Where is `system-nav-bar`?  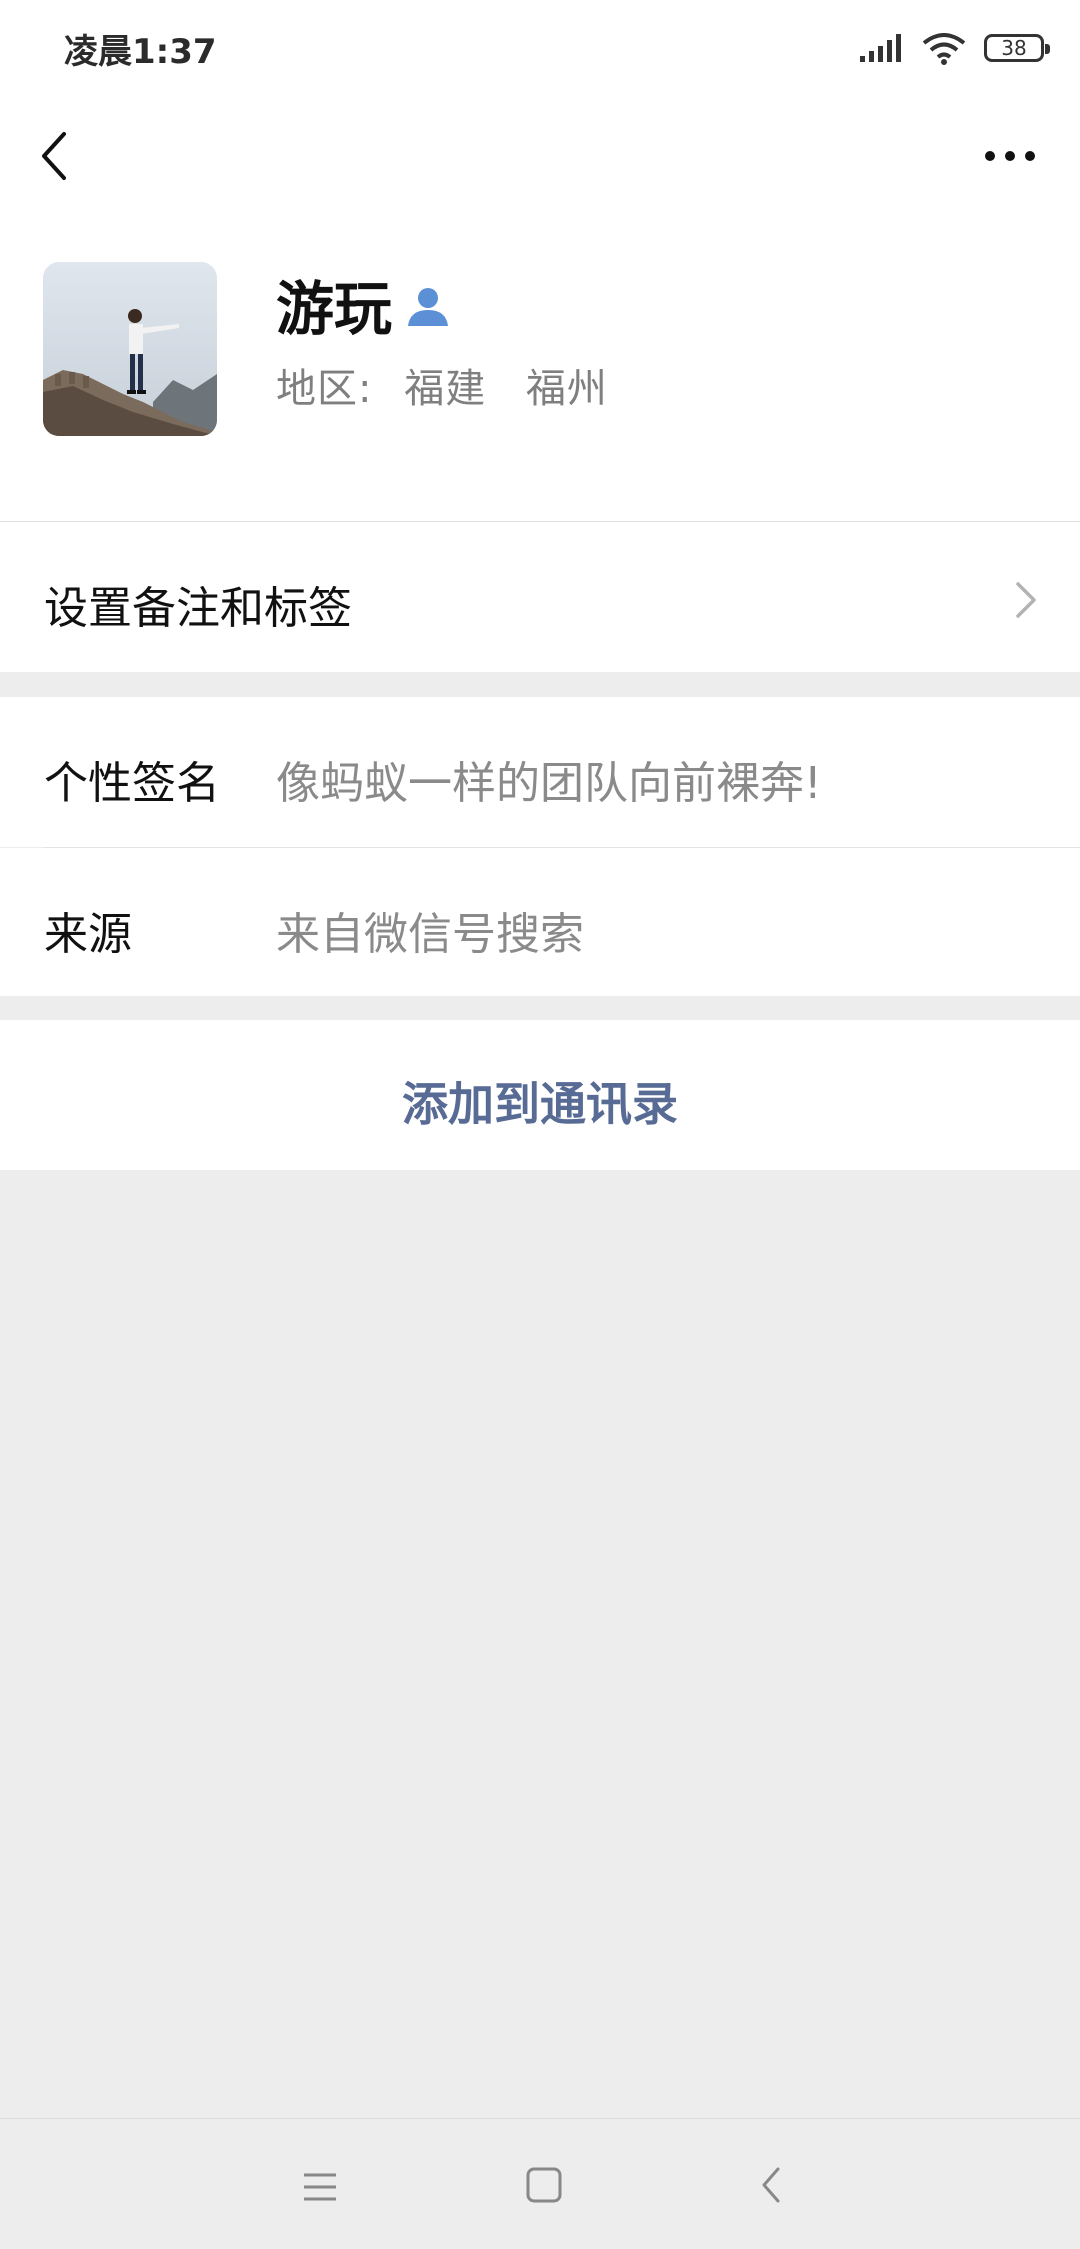
system-nav-bar is located at coordinates (540, 2183).